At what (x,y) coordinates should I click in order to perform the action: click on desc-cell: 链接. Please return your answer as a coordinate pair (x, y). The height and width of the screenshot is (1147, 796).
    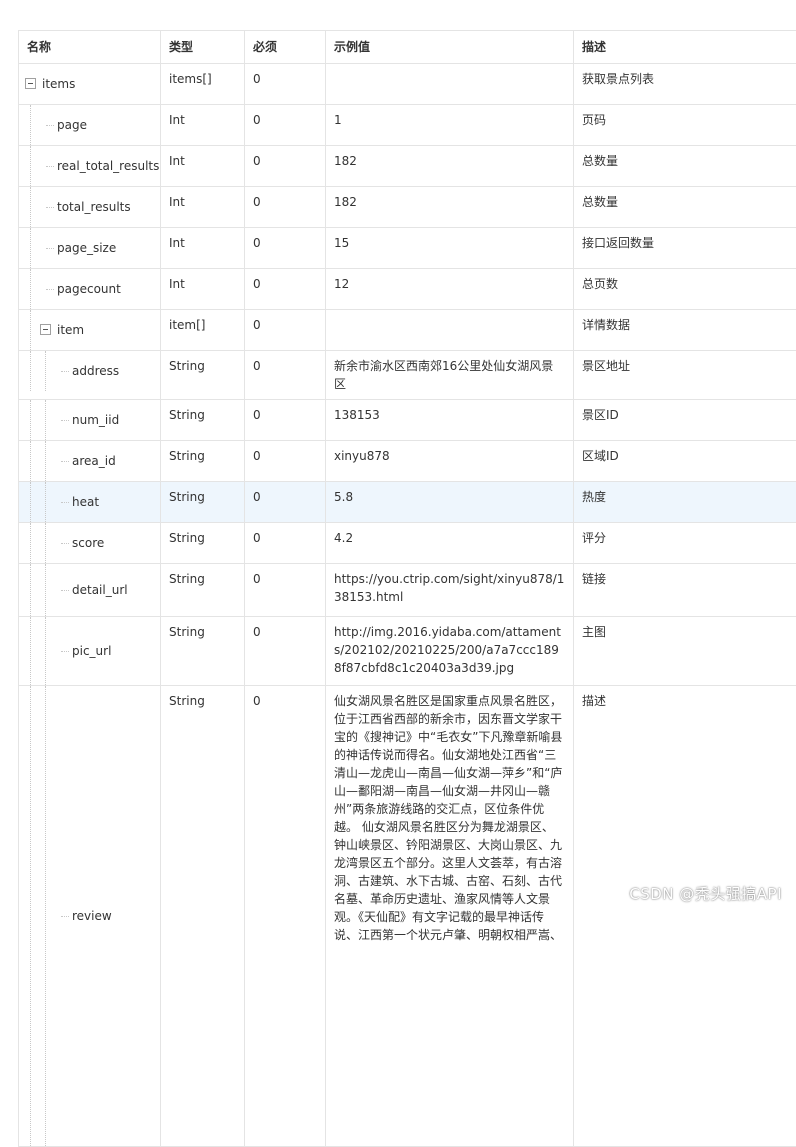
    Looking at the image, I should click on (685, 590).